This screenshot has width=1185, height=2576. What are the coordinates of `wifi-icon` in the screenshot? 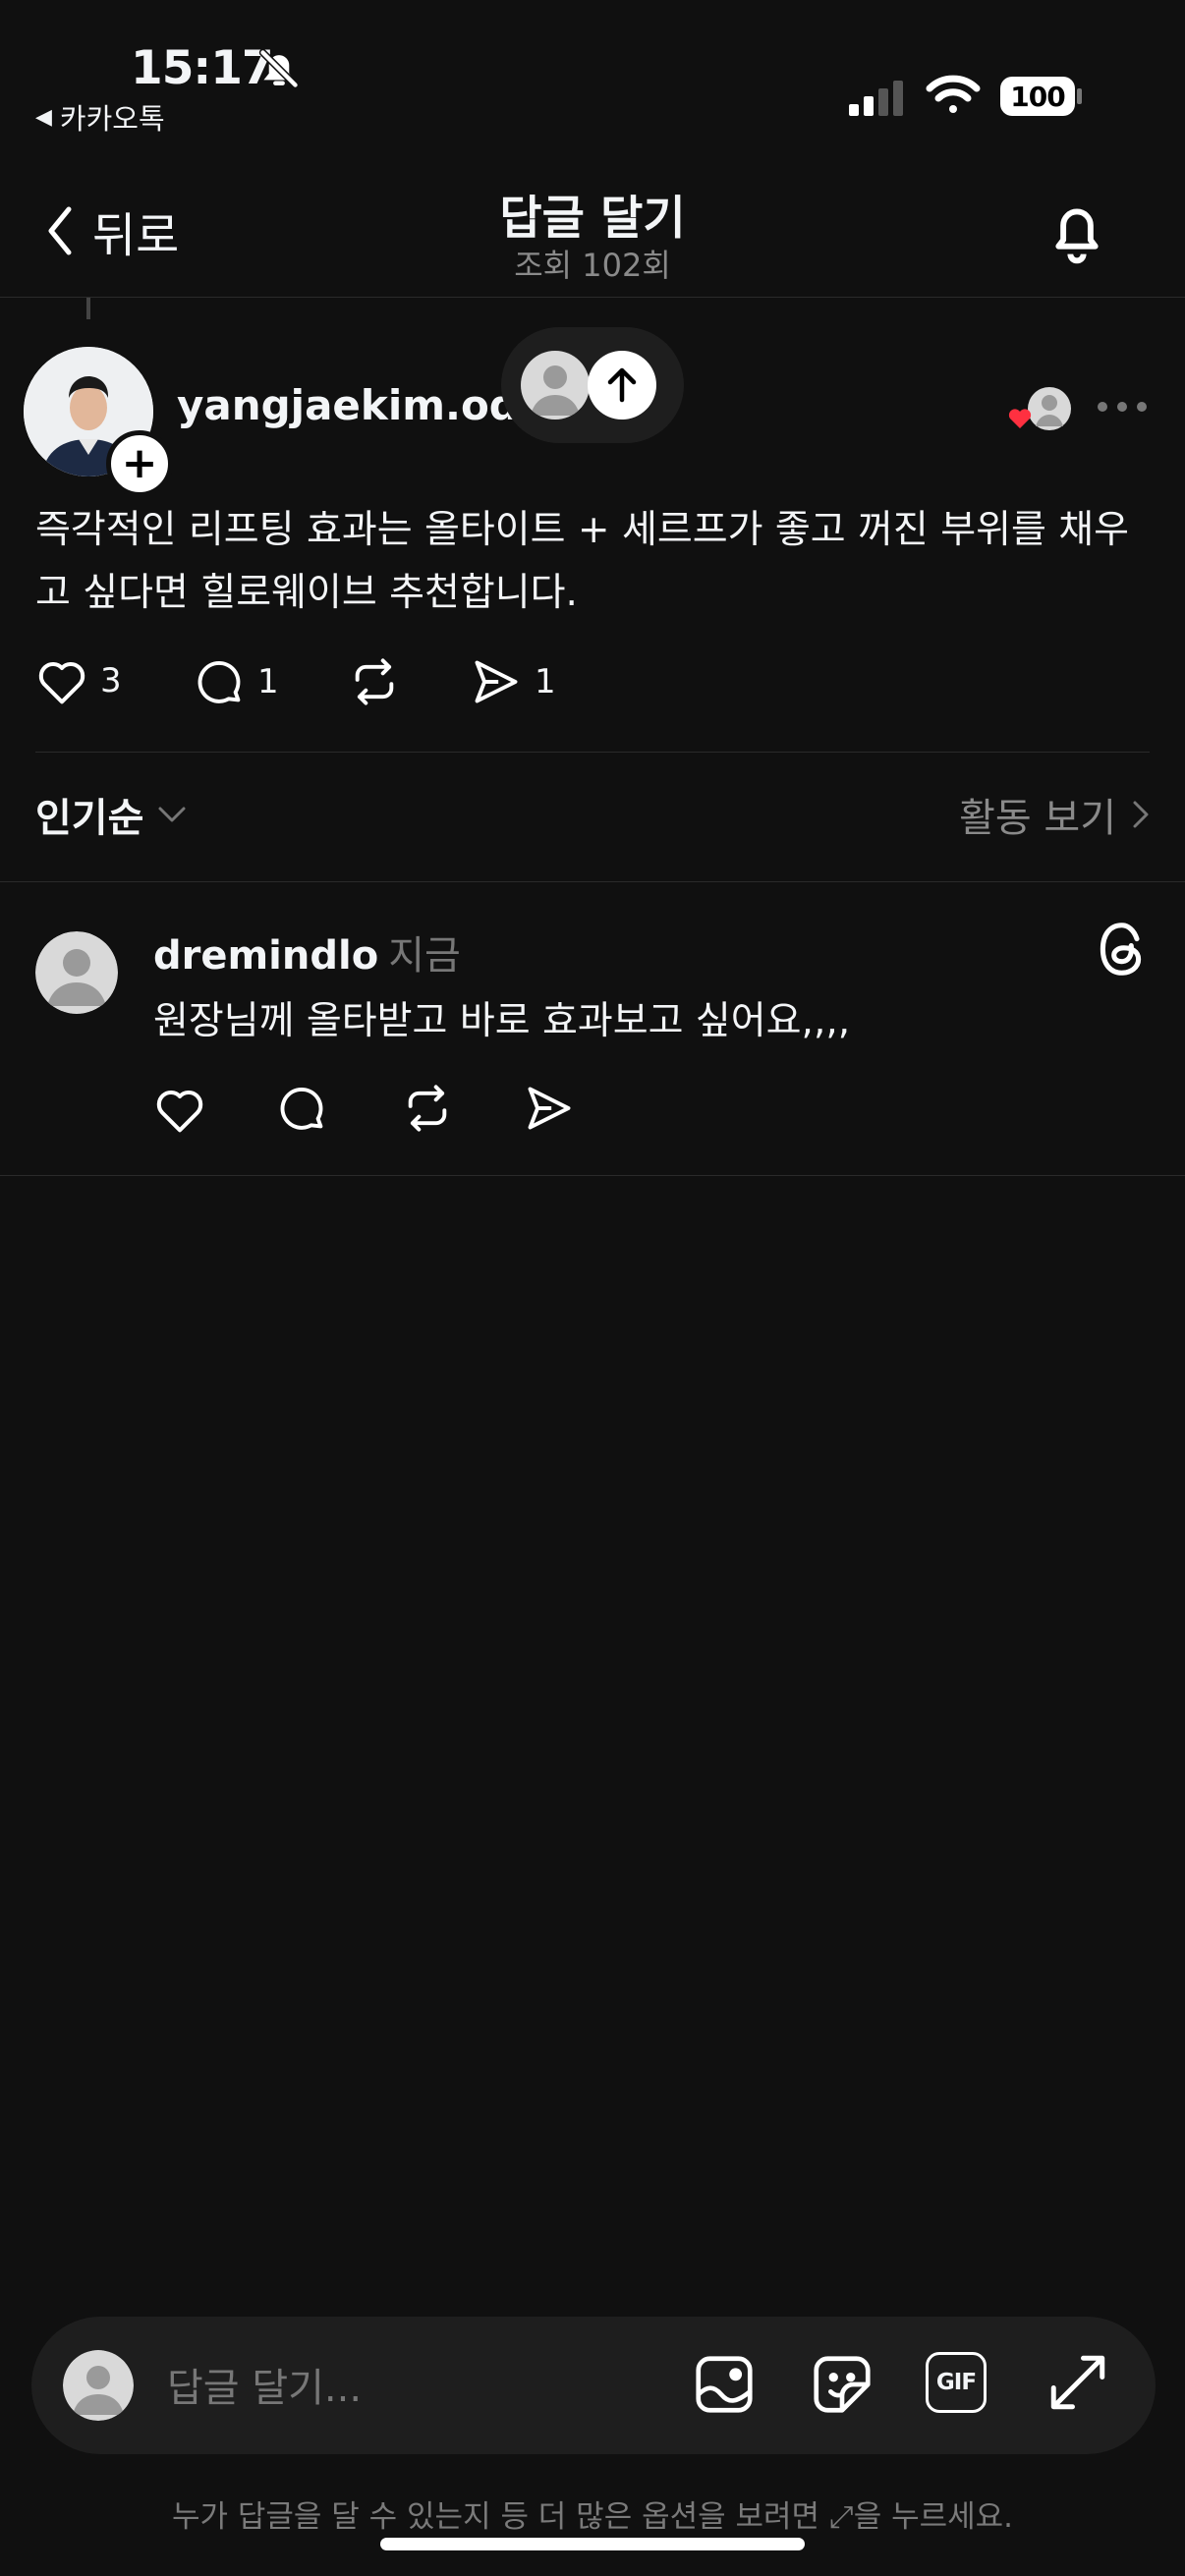 It's located at (954, 95).